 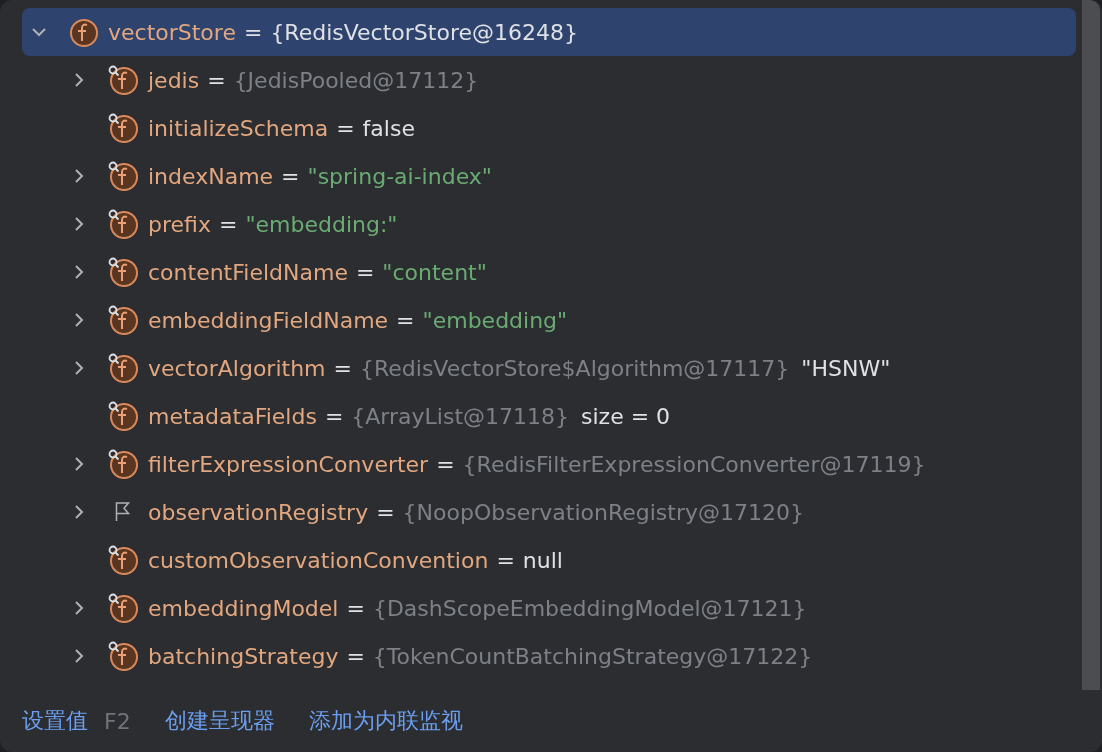 I want to click on variable-name: metadataFields, so click(x=232, y=416).